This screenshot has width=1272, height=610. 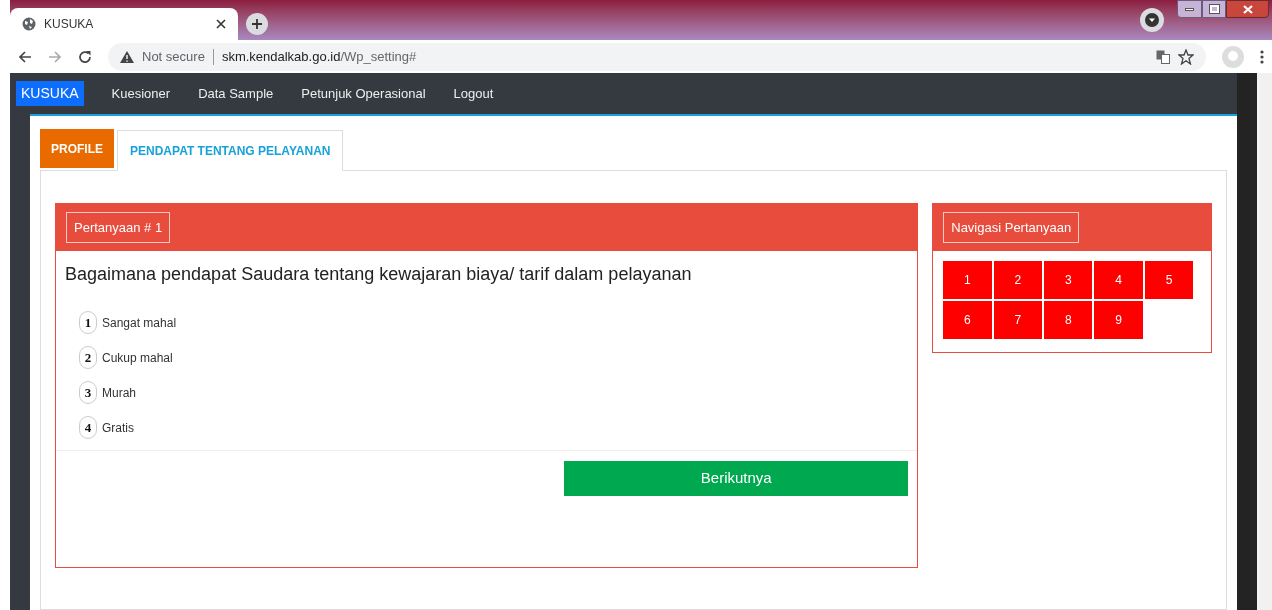 What do you see at coordinates (1163, 56) in the screenshot?
I see `translate-icon` at bounding box center [1163, 56].